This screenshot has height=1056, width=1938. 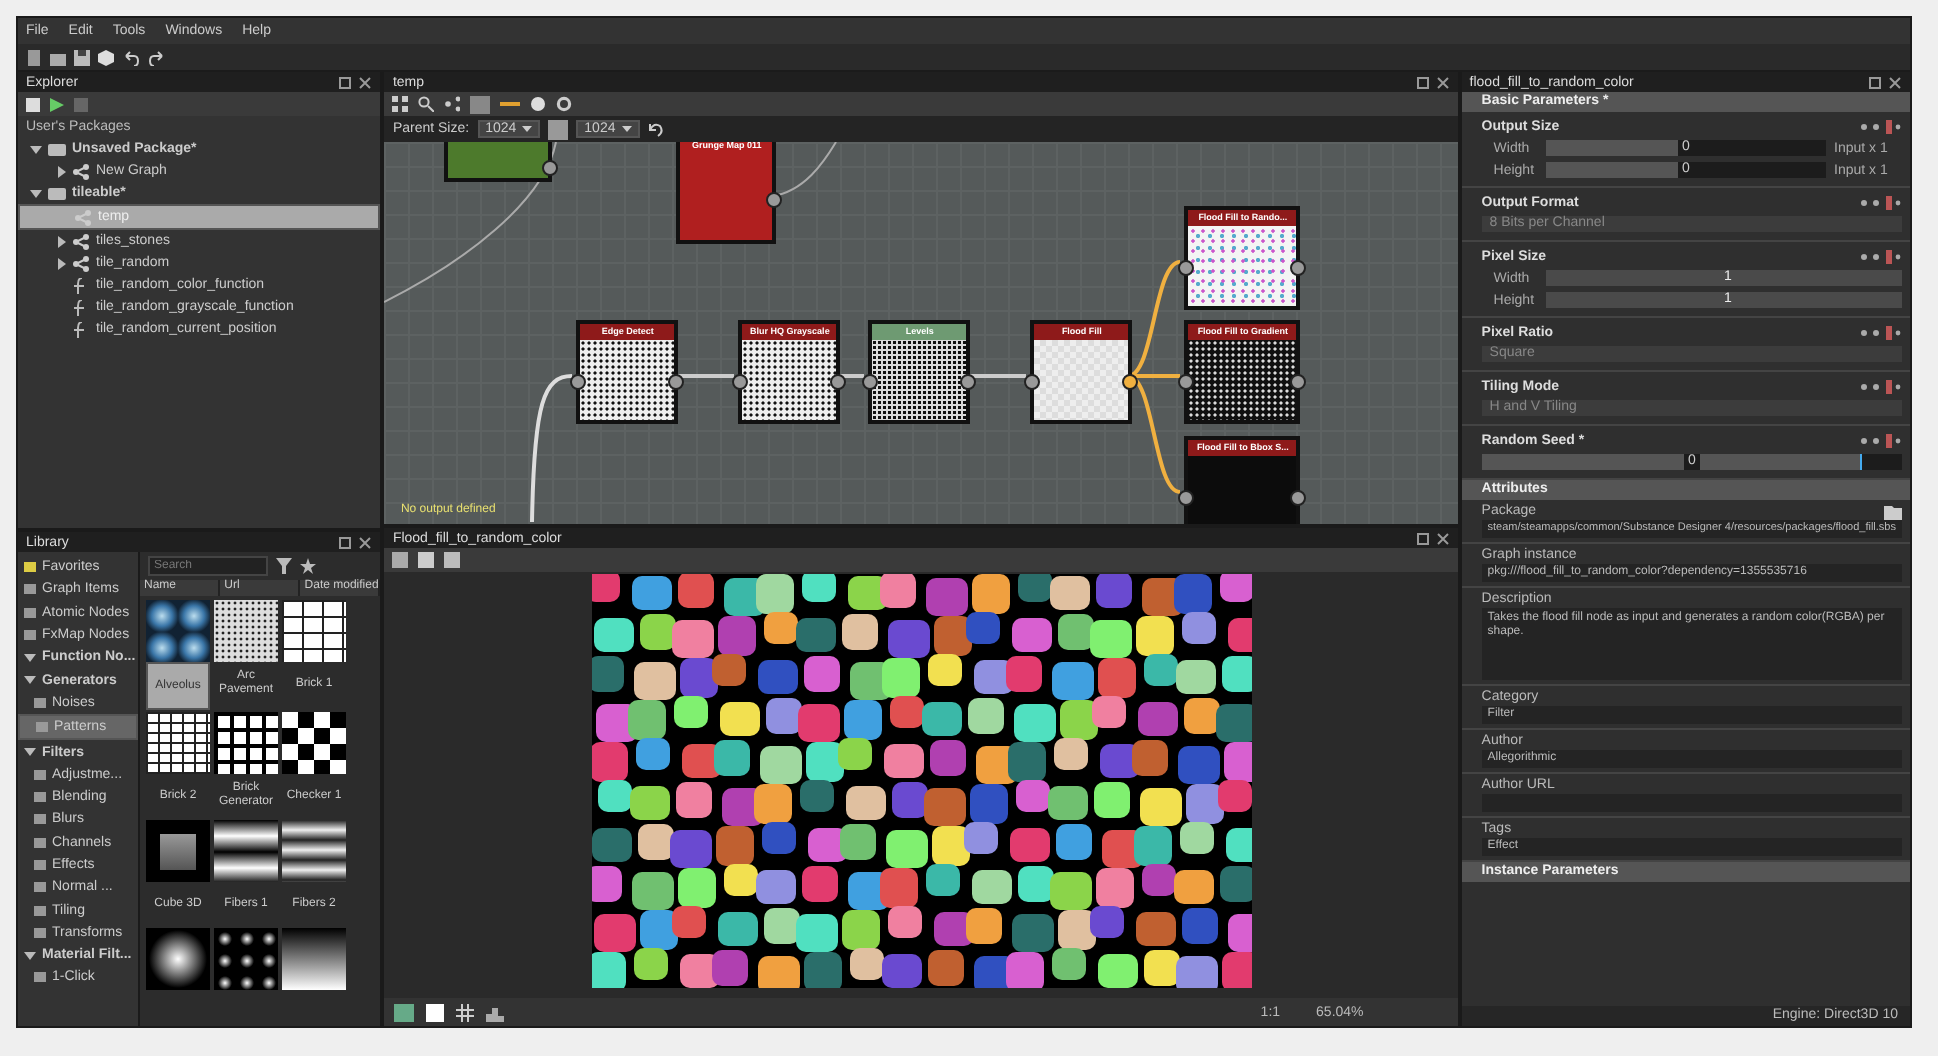 I want to click on star-icon, so click(x=308, y=566).